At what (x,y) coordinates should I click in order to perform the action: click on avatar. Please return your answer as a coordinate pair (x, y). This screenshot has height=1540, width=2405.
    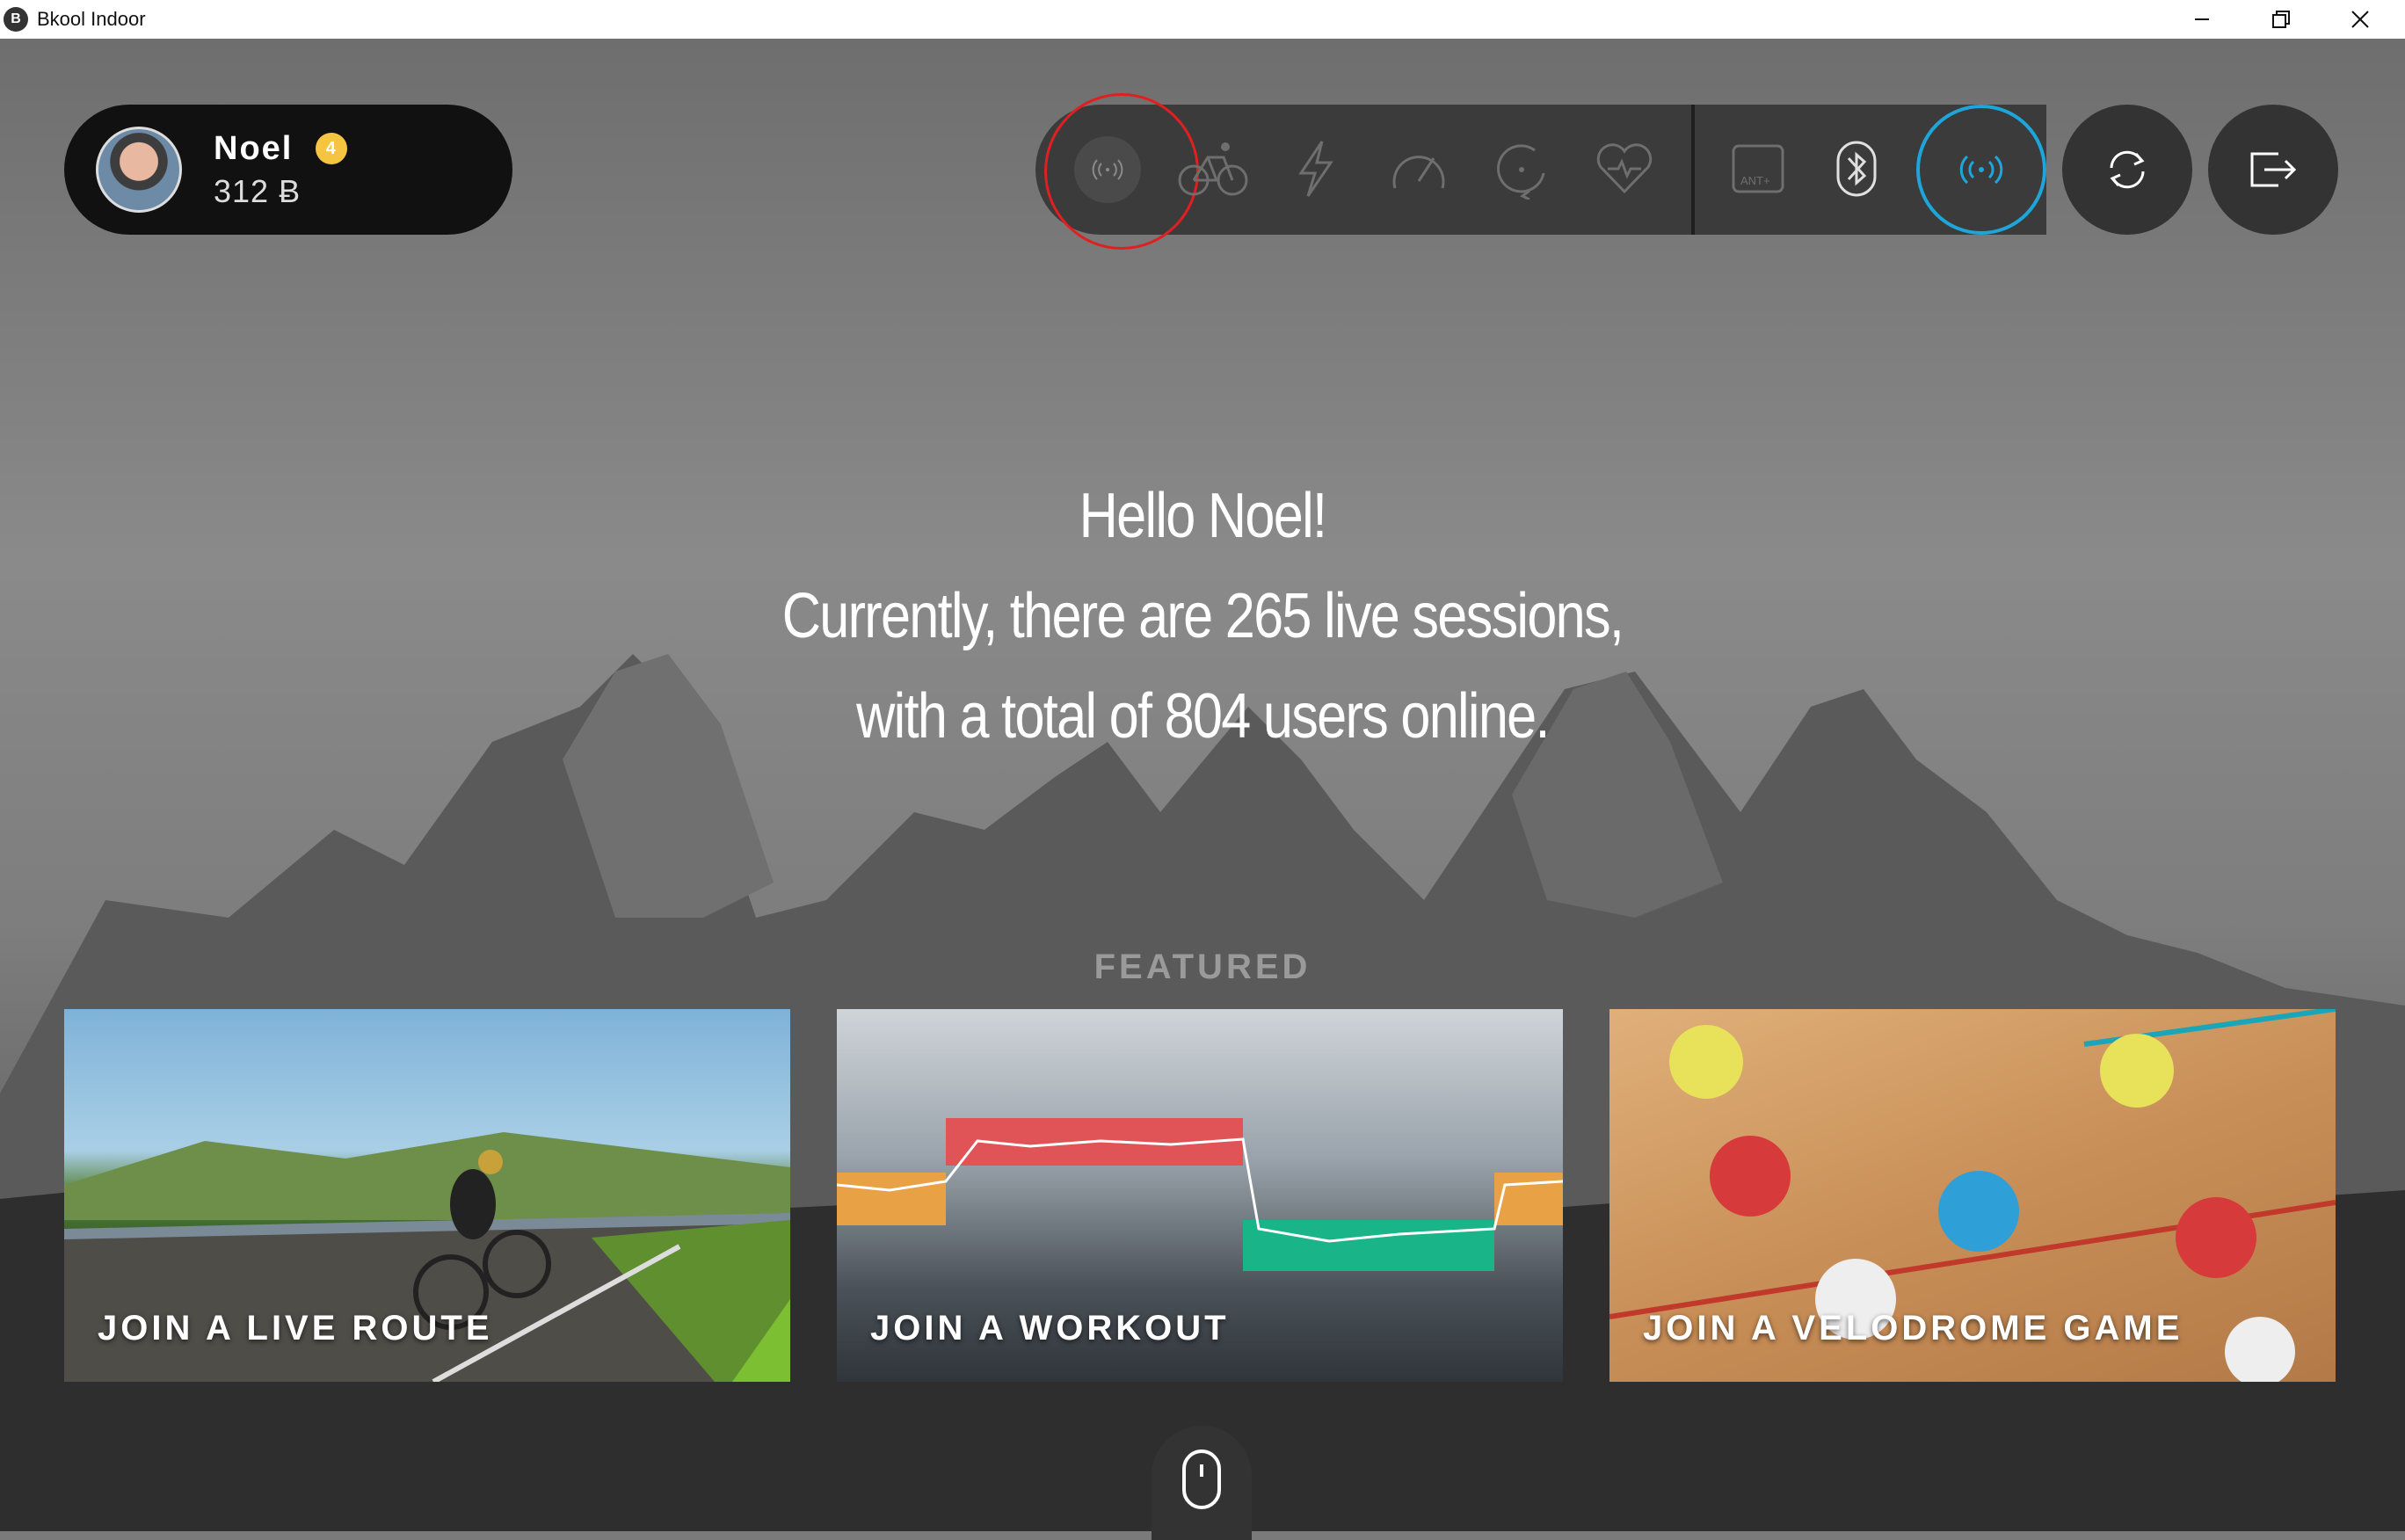
    Looking at the image, I should click on (139, 170).